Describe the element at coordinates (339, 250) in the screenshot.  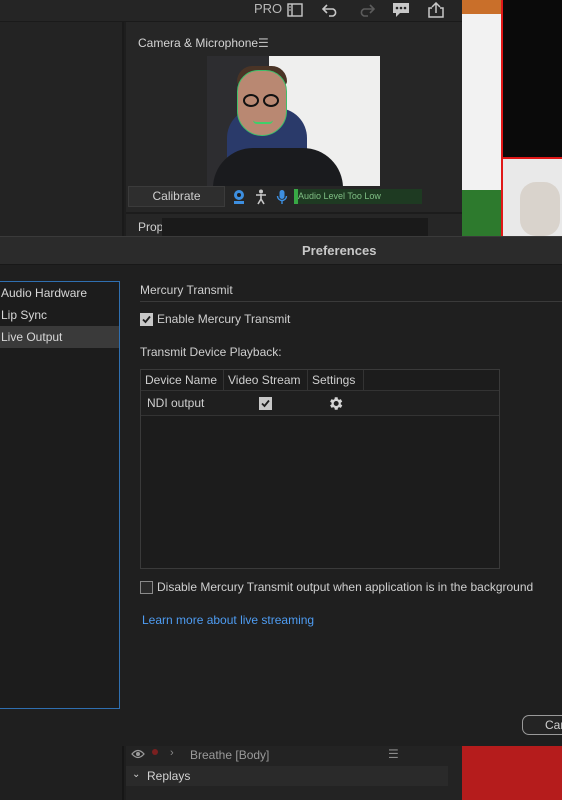
I see `dialog-title: Preferences` at that location.